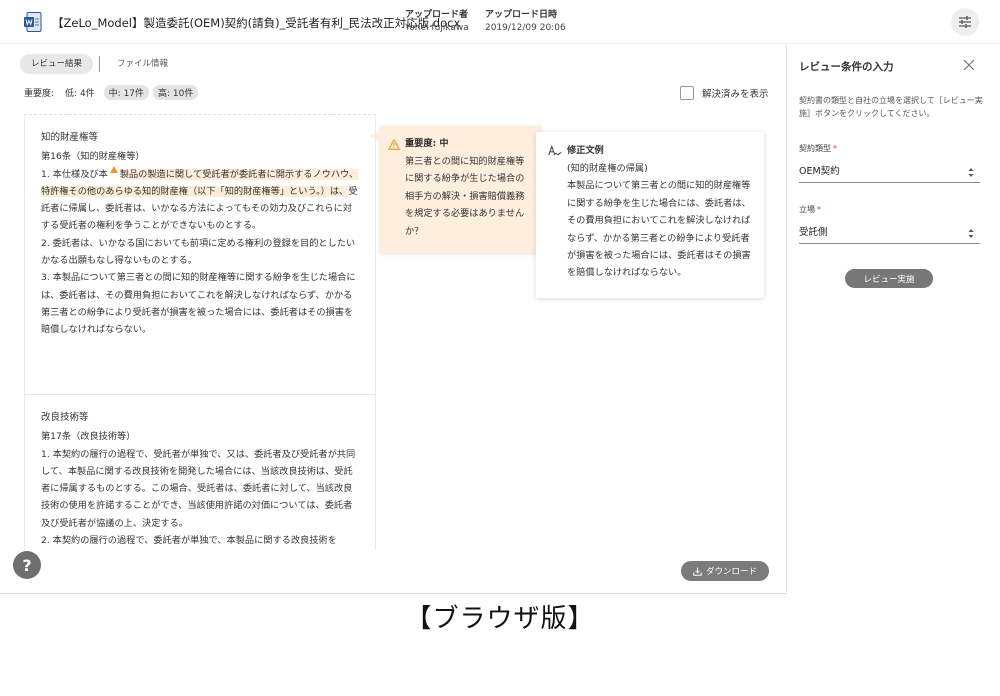 Image resolution: width=1000 pixels, height=696 pixels. I want to click on edit-text-icon, so click(555, 150).